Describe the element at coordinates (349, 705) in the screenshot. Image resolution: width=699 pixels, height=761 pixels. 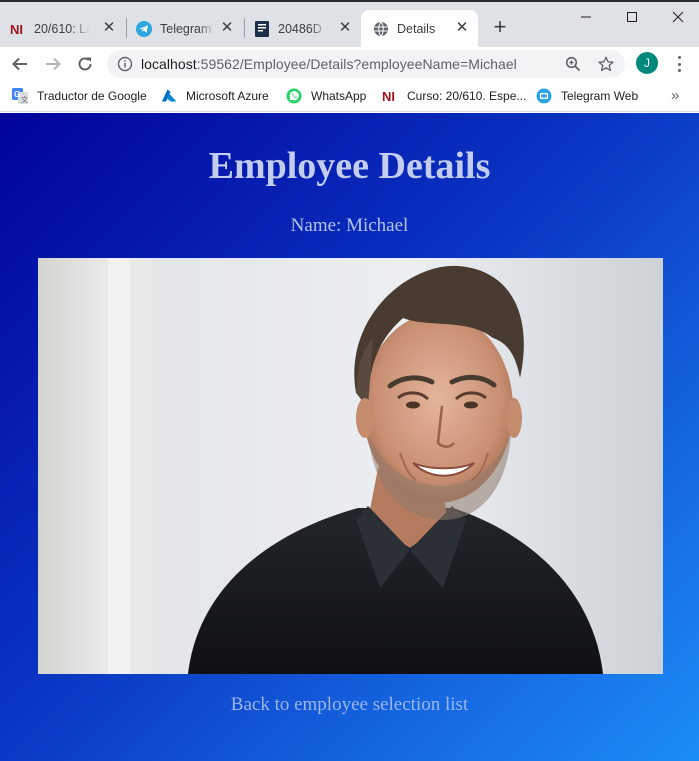
I see `back-to-list-link: Back to employee selection list` at that location.